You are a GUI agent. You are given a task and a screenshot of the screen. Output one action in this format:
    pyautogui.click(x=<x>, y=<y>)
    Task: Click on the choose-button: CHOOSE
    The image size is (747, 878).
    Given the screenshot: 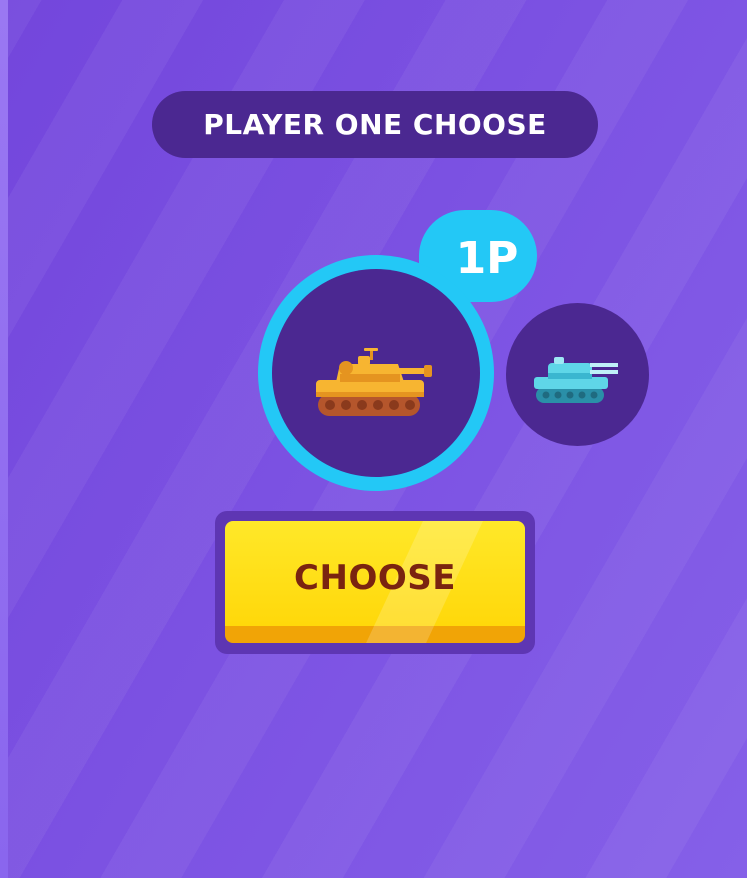 What is the action you would take?
    pyautogui.click(x=375, y=582)
    